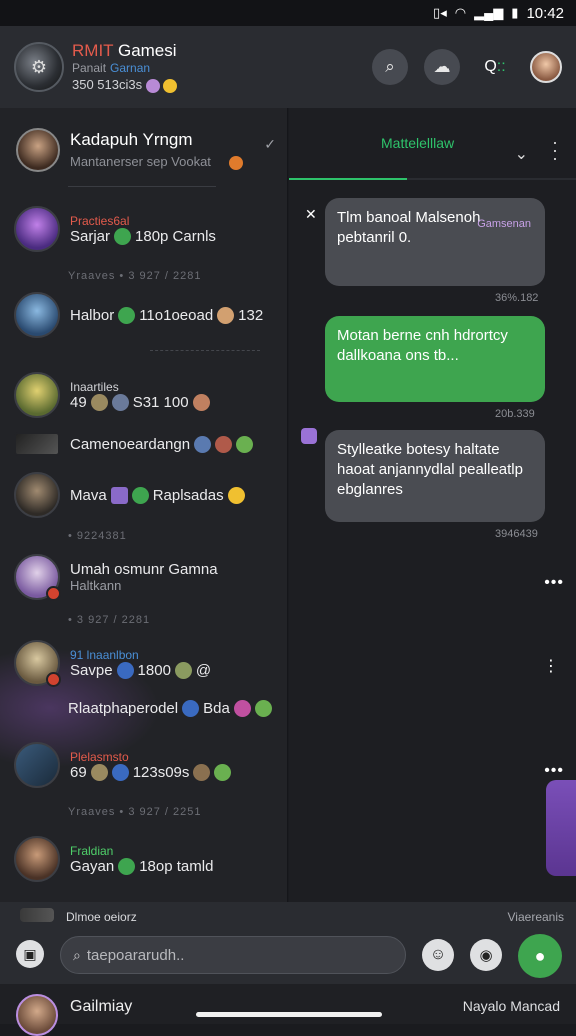  What do you see at coordinates (417, 143) in the screenshot?
I see `conversation-title: Mattelelllaw` at bounding box center [417, 143].